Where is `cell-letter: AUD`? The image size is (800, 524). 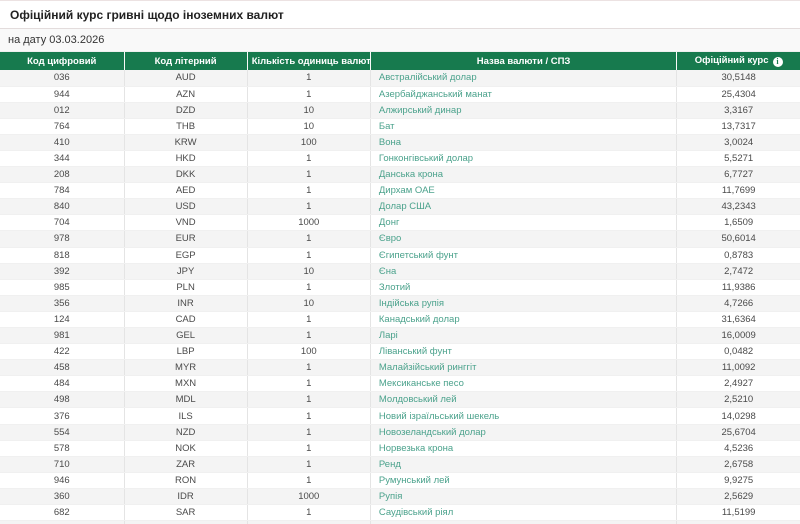 cell-letter: AUD is located at coordinates (186, 78).